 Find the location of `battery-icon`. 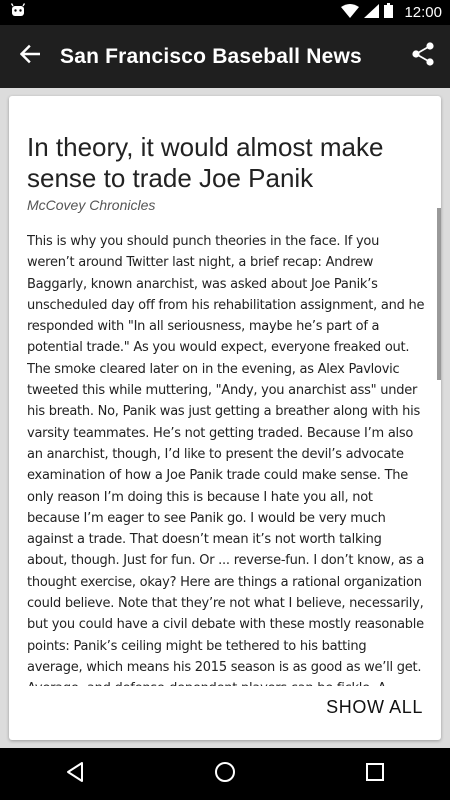

battery-icon is located at coordinates (389, 12).